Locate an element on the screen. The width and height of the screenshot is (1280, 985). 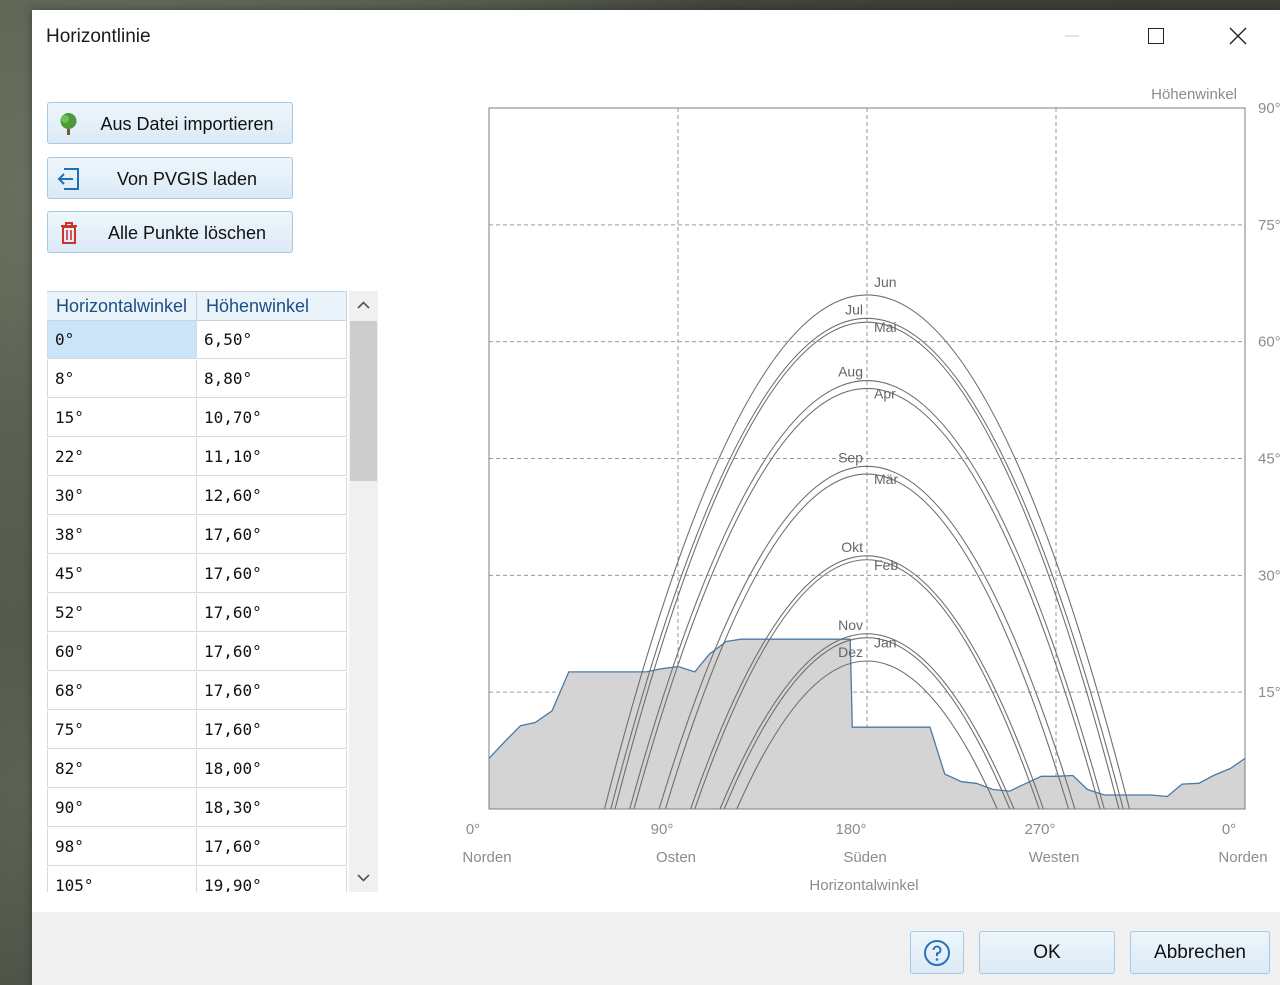
table-row: 38° 17,60° is located at coordinates (197, 535).